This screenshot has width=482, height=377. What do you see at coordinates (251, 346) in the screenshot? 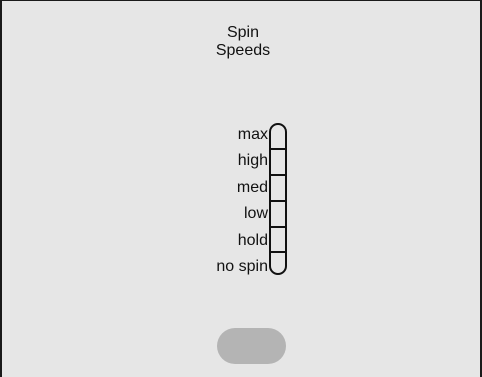
I see `spin-speed-button` at bounding box center [251, 346].